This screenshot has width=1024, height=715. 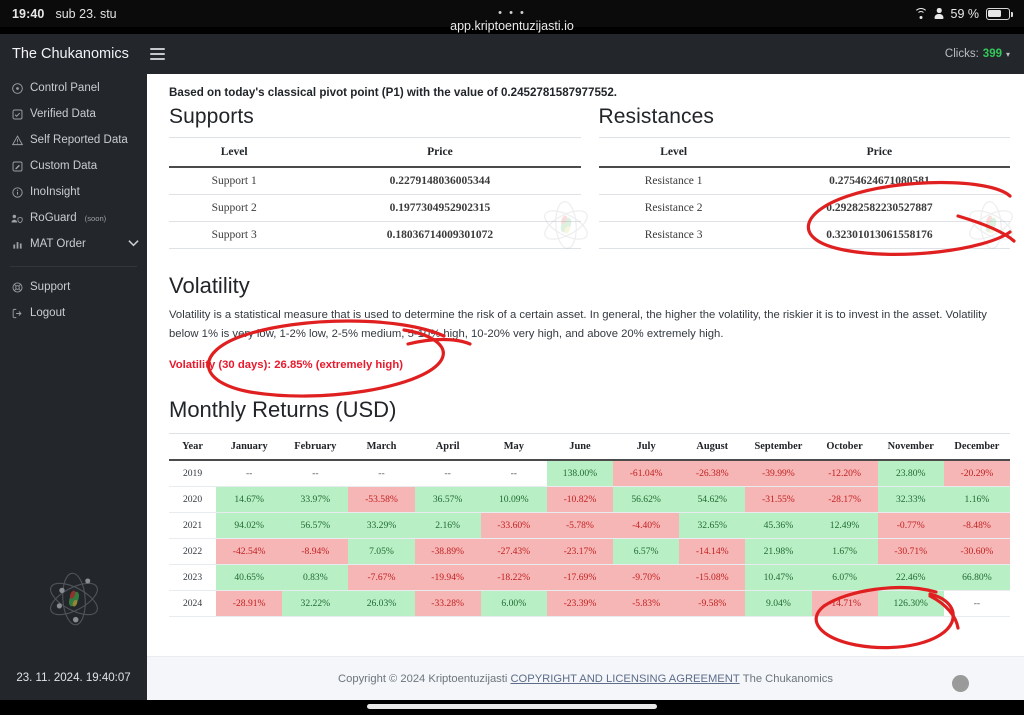 What do you see at coordinates (513, 447) in the screenshot?
I see `column-header-may: May` at bounding box center [513, 447].